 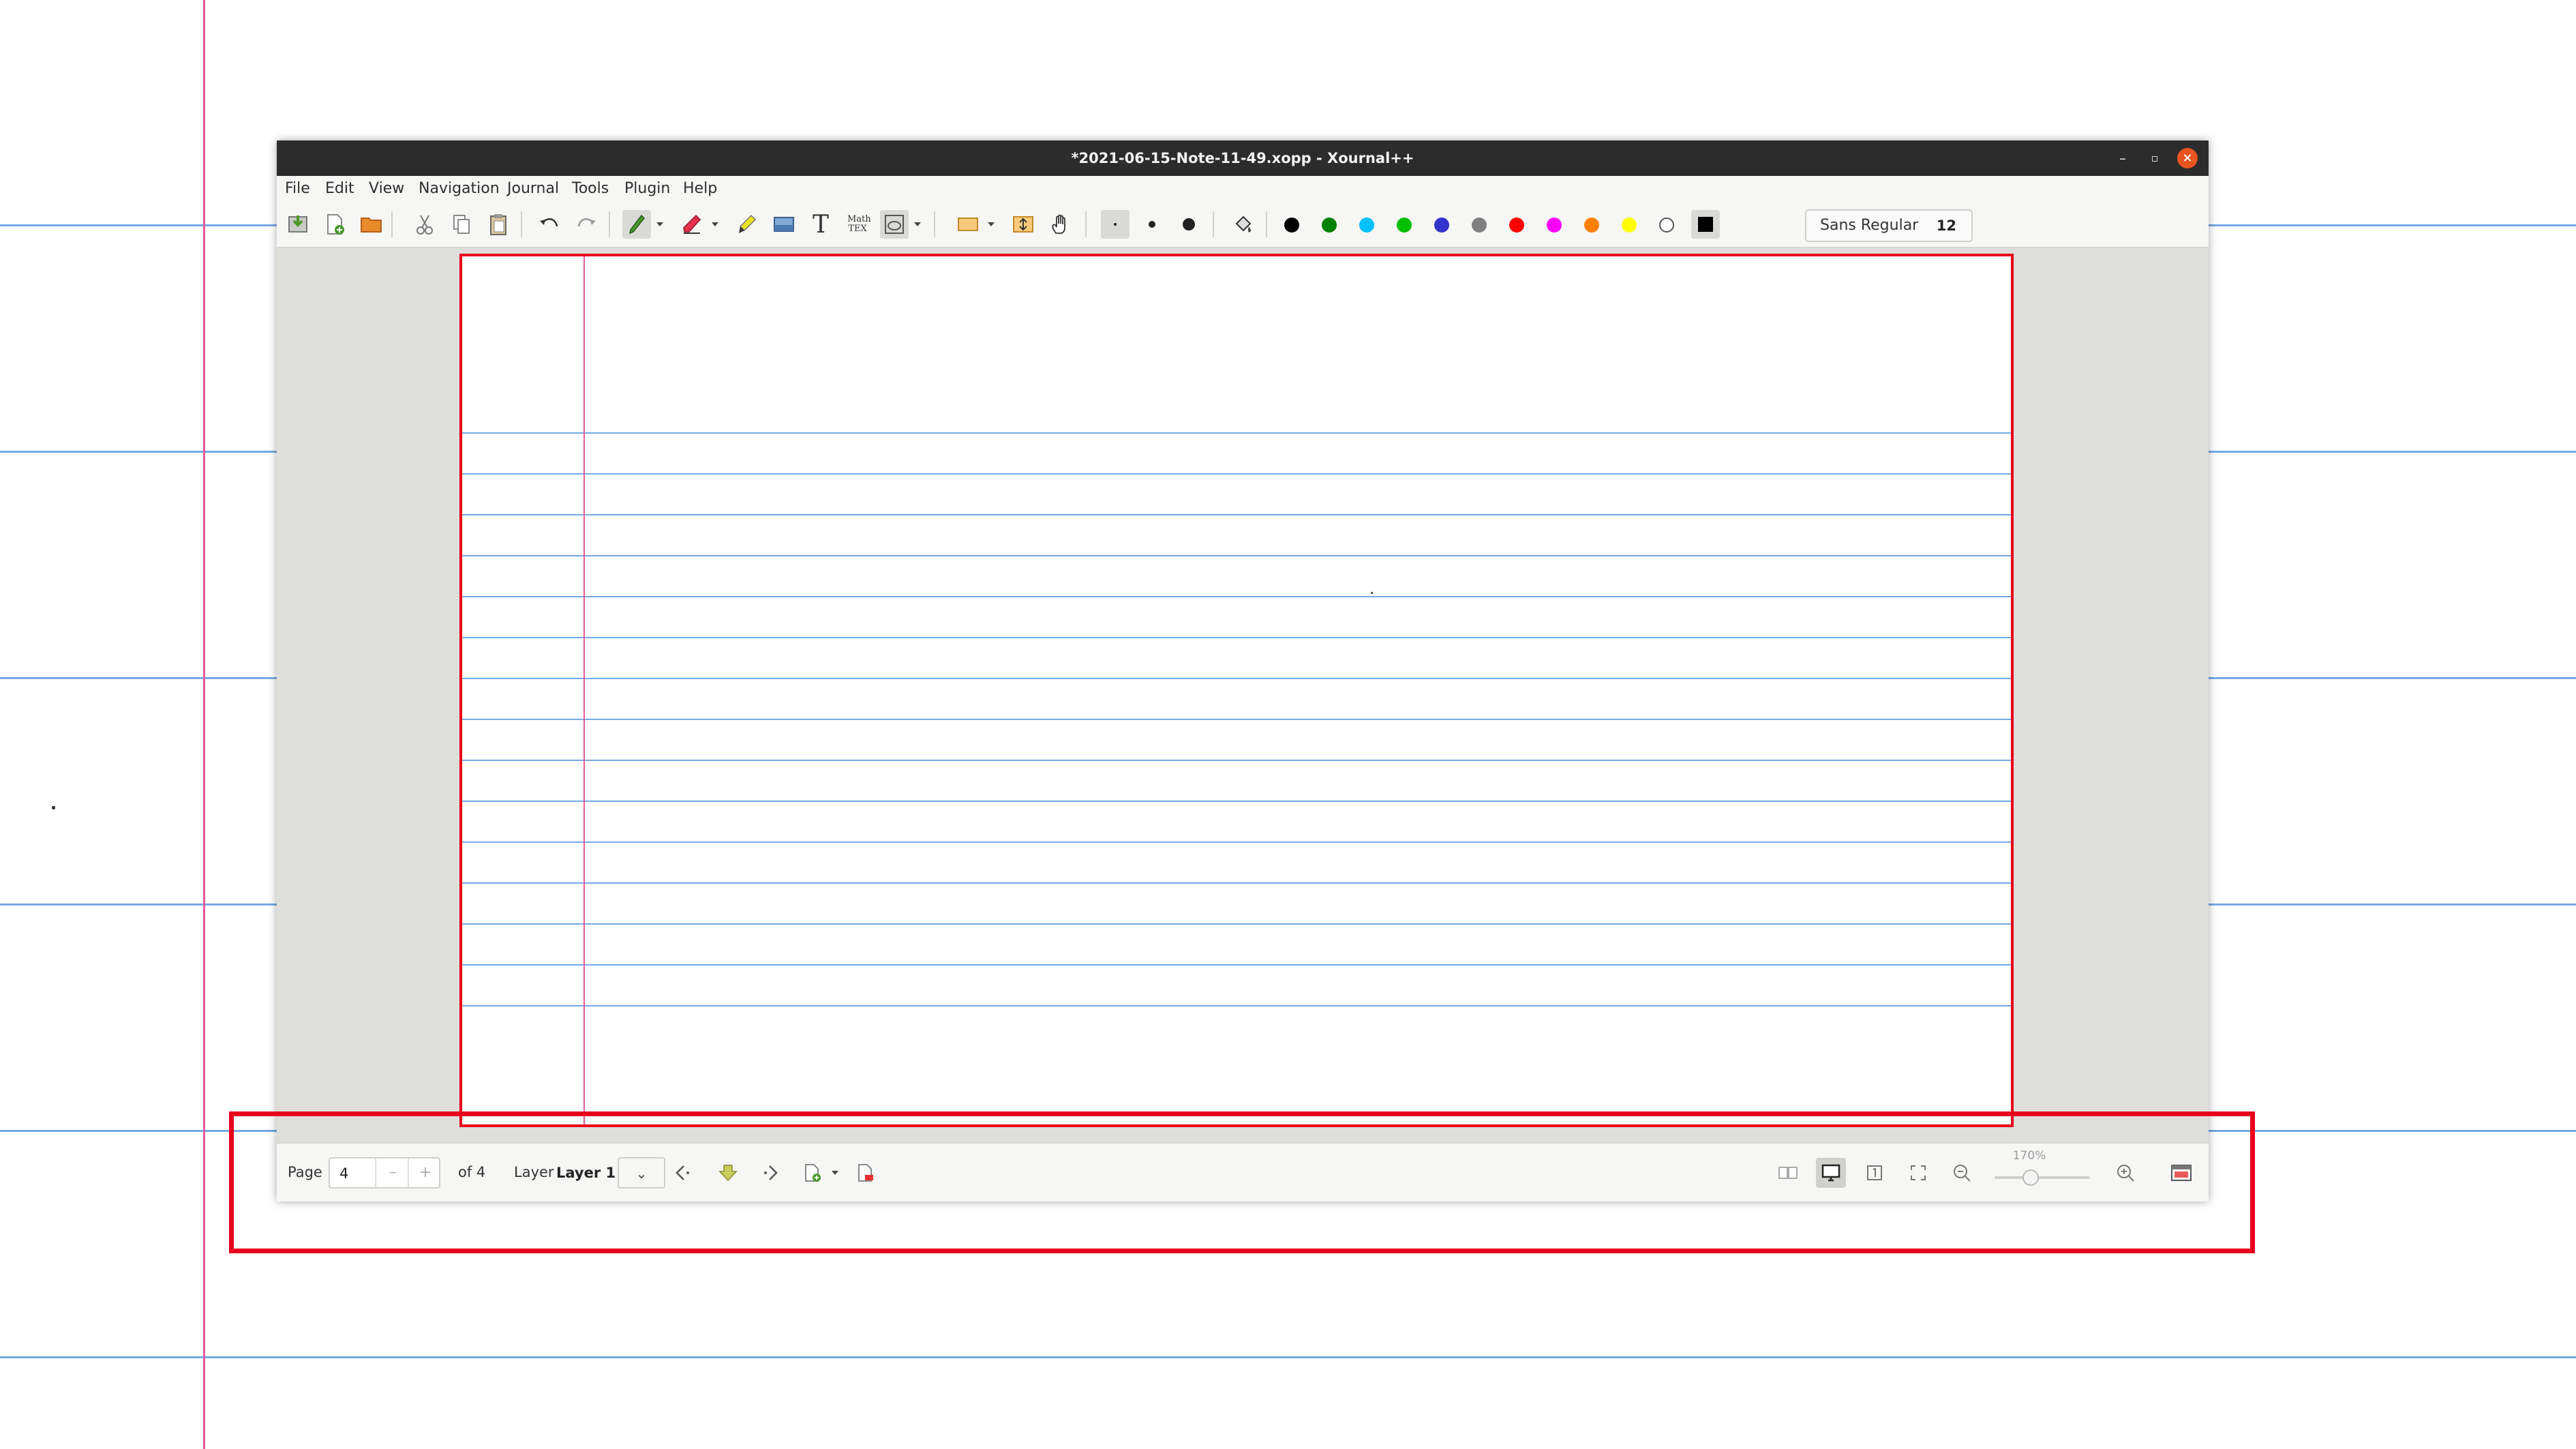 I want to click on color-swatch-white, so click(x=1667, y=226).